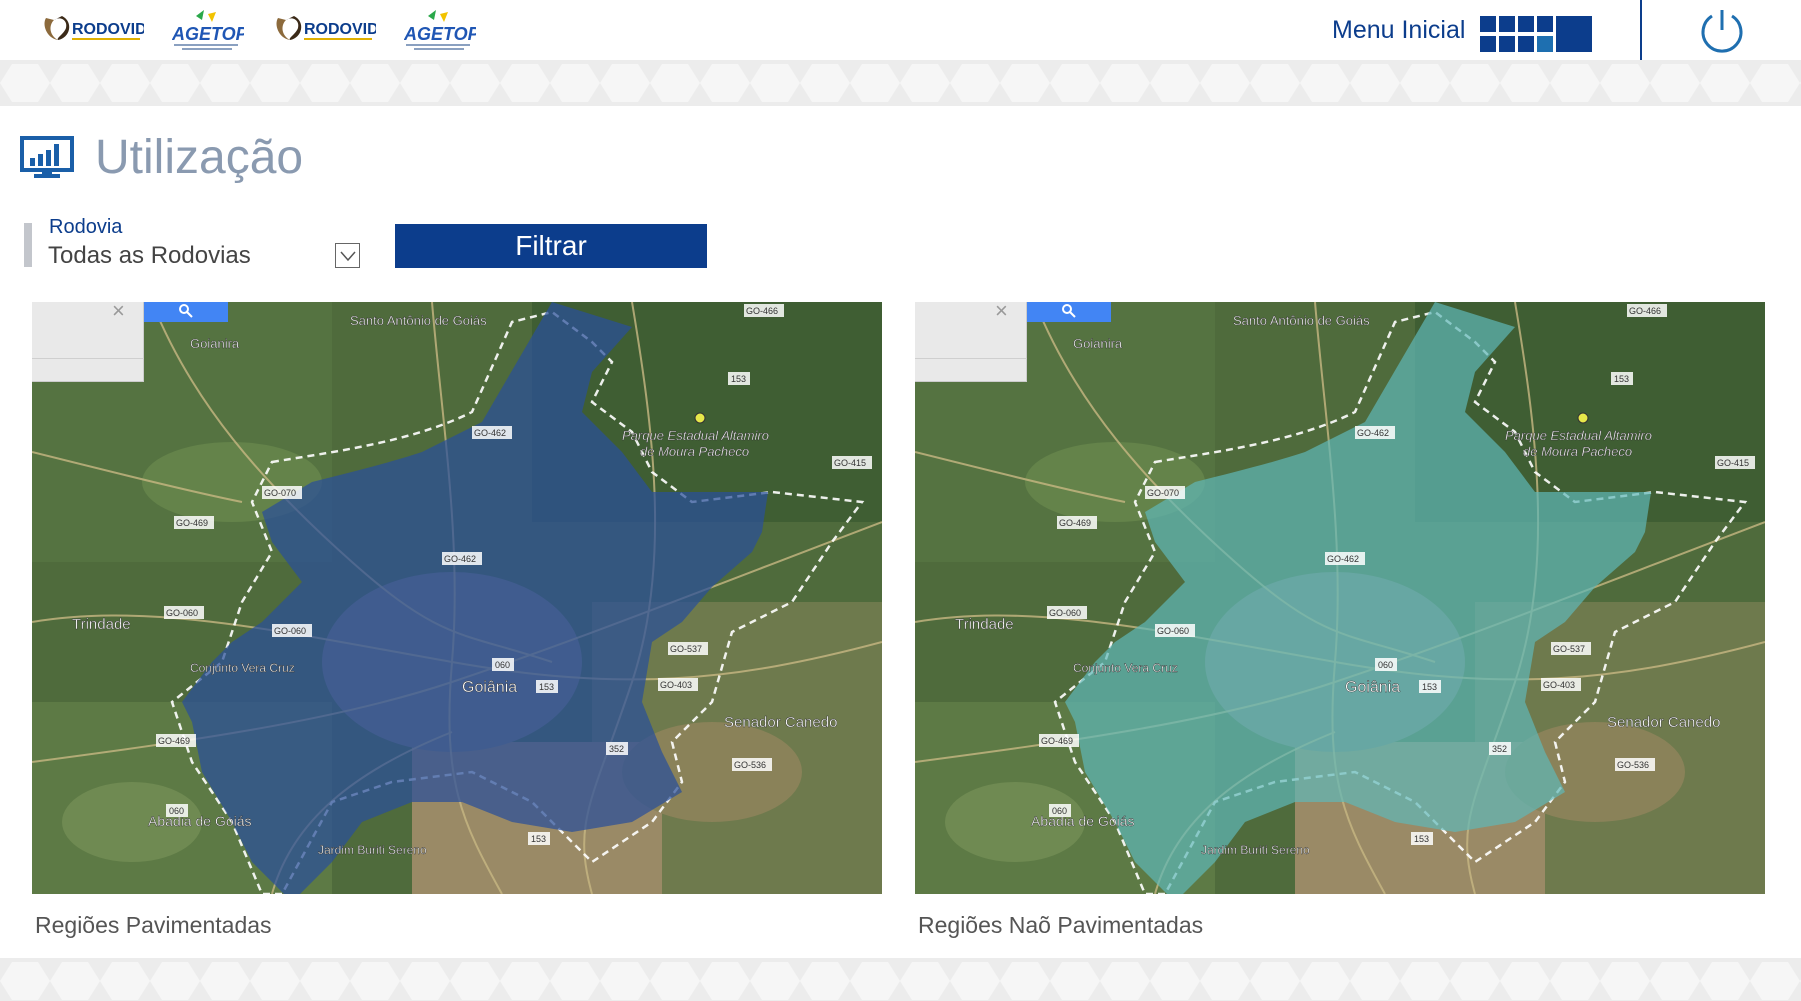 The height and width of the screenshot is (1001, 1801). What do you see at coordinates (153, 925) in the screenshot?
I see `map-caption-paved: Regiões Pavimentadas` at bounding box center [153, 925].